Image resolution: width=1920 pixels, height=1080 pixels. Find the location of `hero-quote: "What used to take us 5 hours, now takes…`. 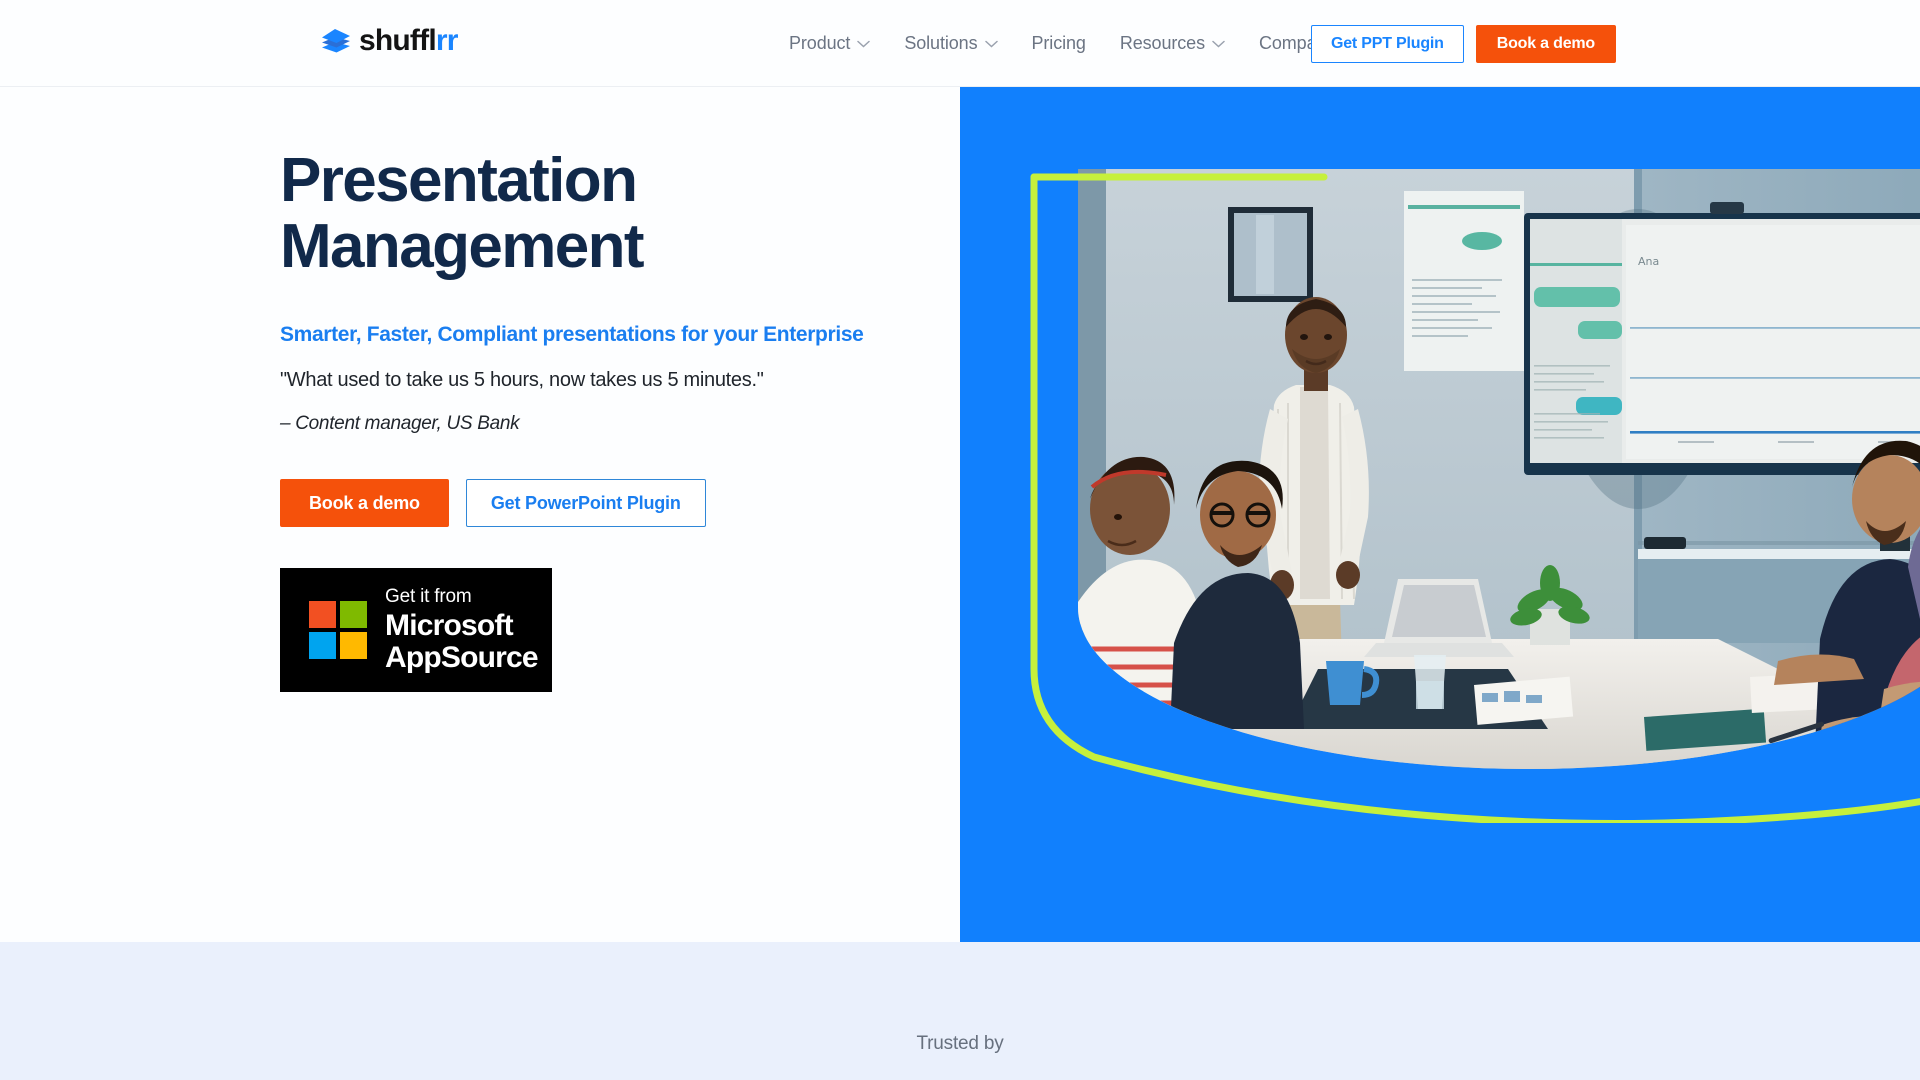

hero-quote: "What used to take us 5 hours, now takes… is located at coordinates (522, 380).